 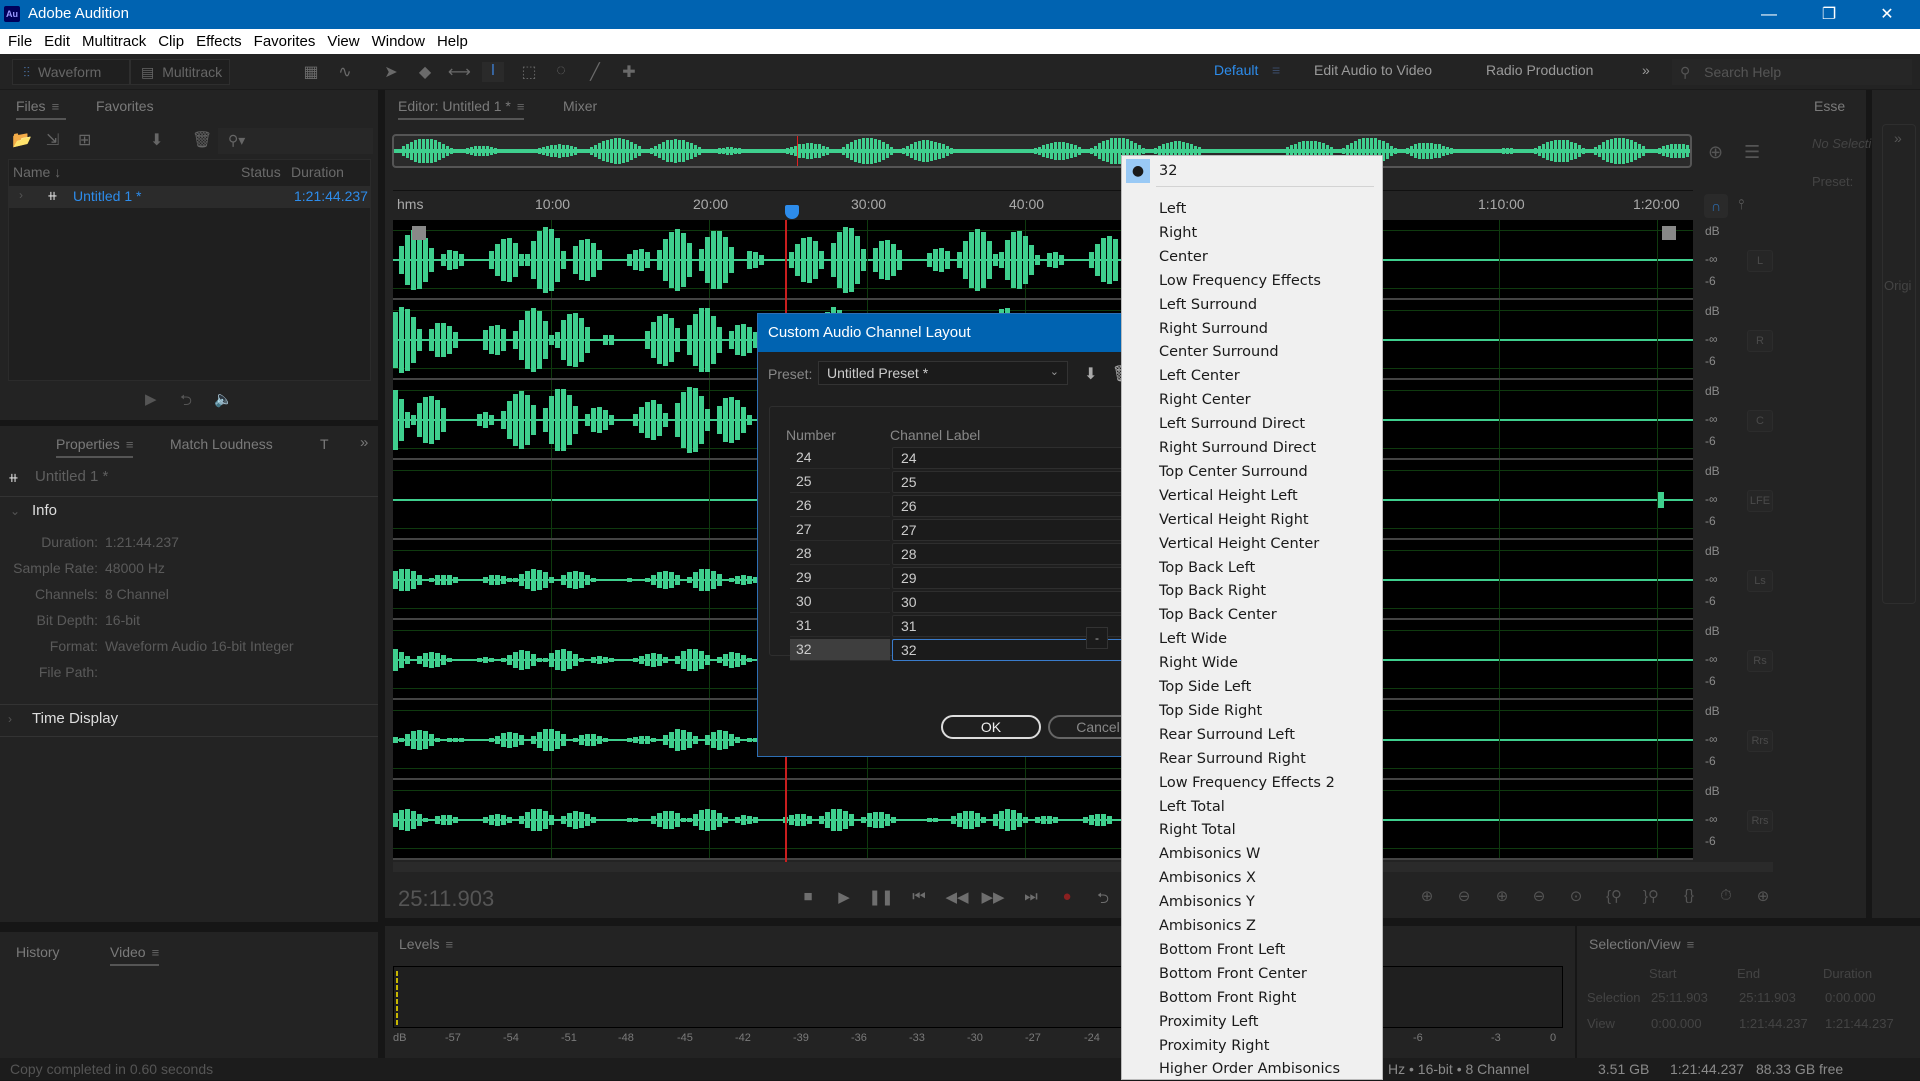 What do you see at coordinates (1083, 867) in the screenshot?
I see `horizontal-scrollbar` at bounding box center [1083, 867].